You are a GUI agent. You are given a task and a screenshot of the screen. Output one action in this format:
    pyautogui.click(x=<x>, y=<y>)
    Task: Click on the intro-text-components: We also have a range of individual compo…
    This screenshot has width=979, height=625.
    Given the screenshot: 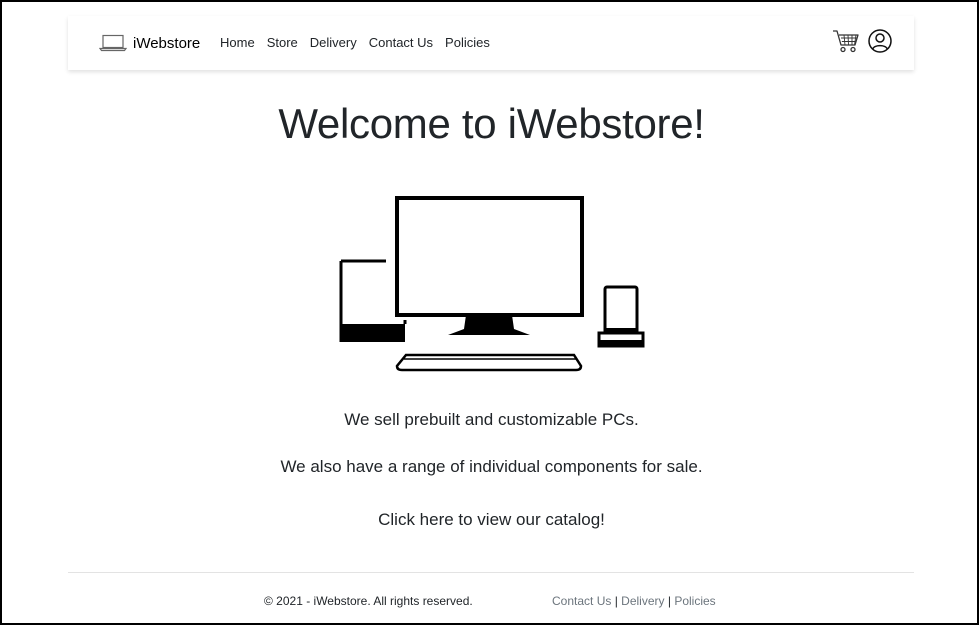 What is the action you would take?
    pyautogui.click(x=491, y=466)
    